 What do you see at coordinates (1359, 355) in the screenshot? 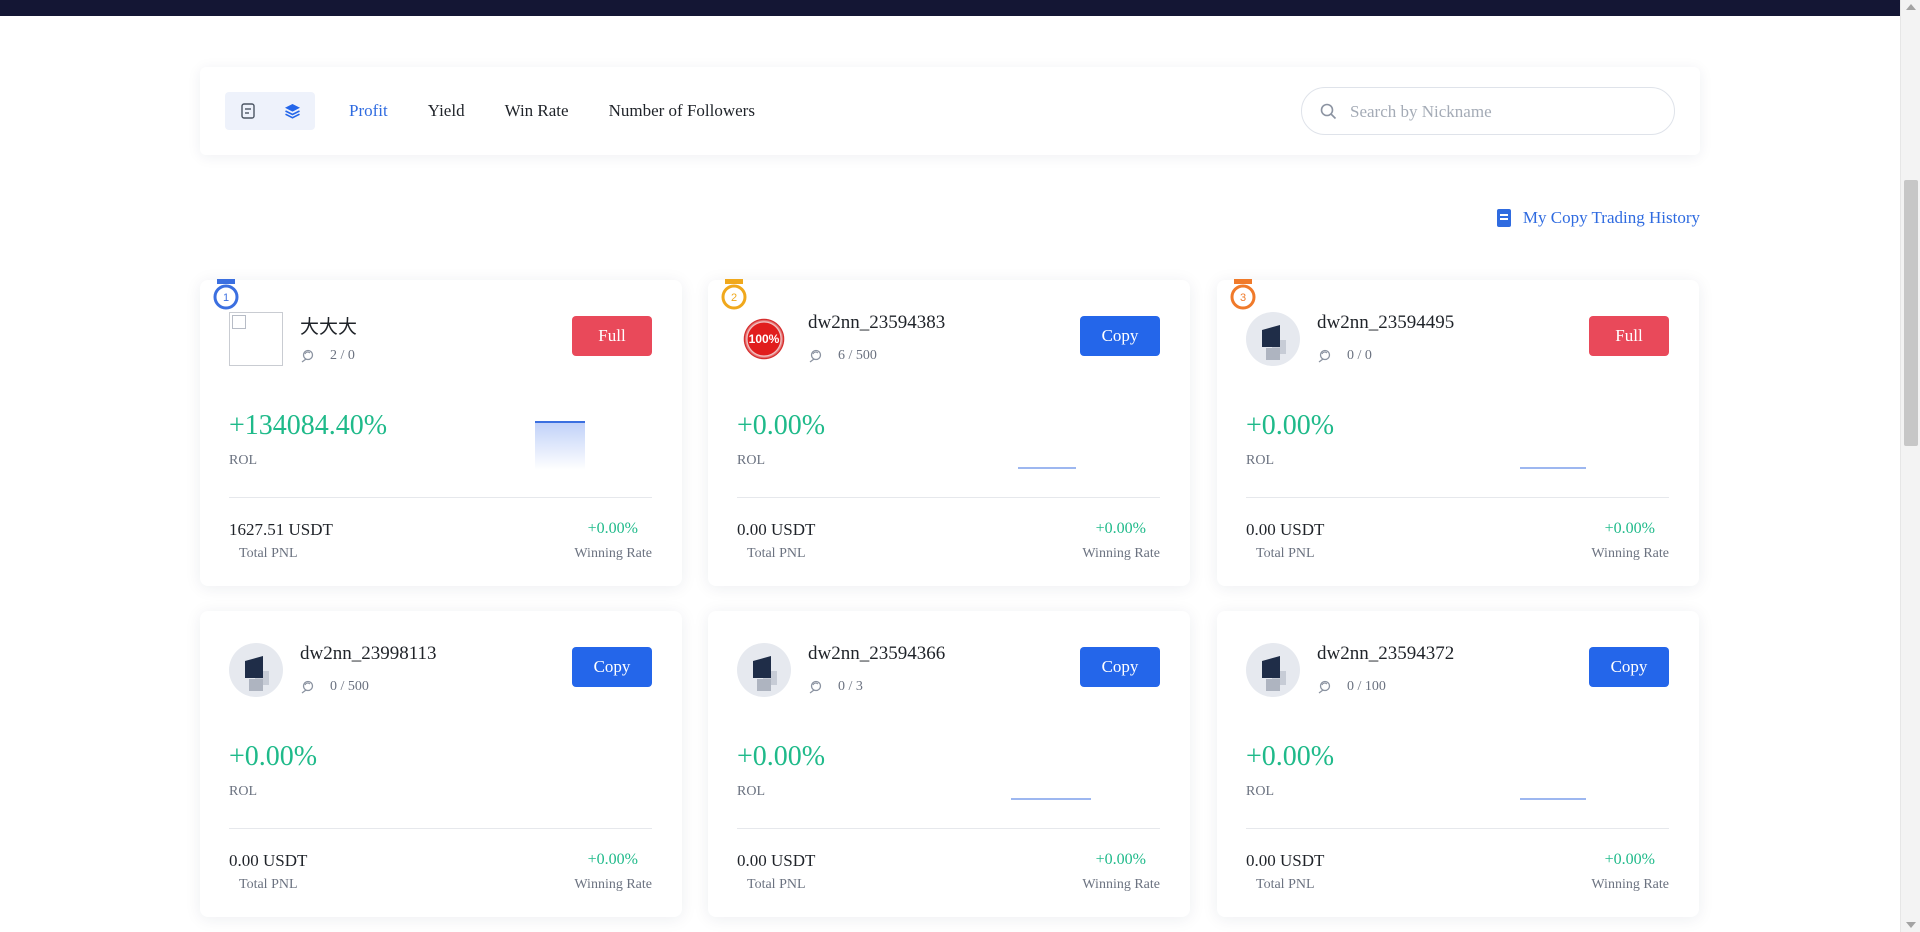
I see `followers-value: 0 / 0` at bounding box center [1359, 355].